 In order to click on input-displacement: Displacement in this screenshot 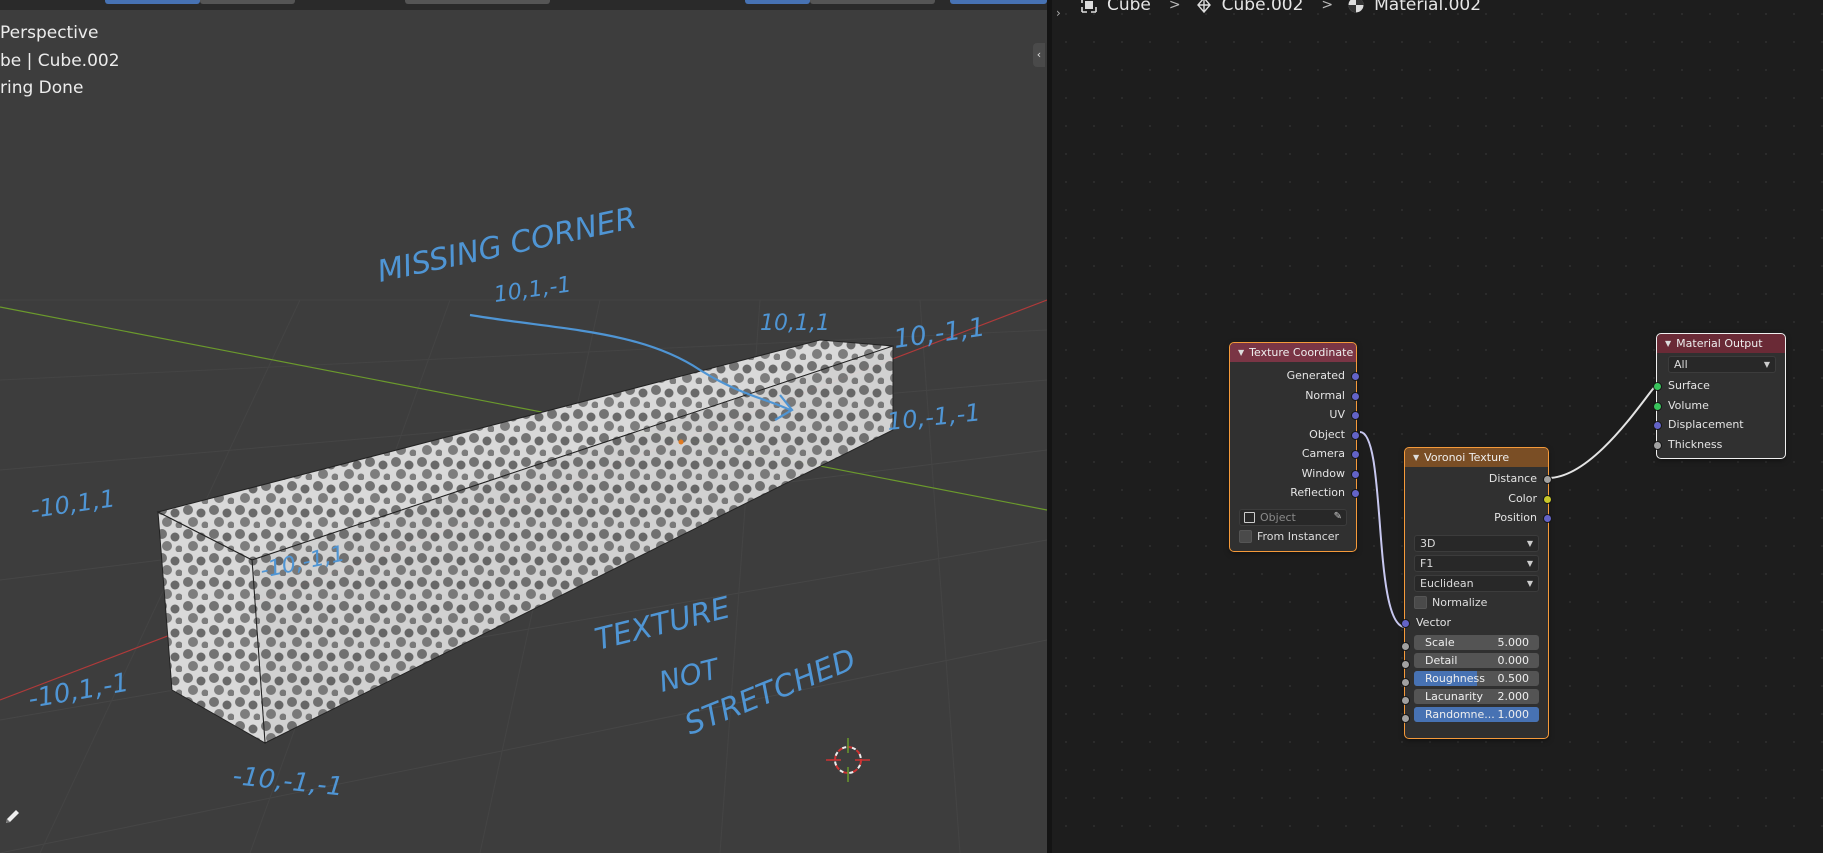, I will do `click(1719, 425)`.